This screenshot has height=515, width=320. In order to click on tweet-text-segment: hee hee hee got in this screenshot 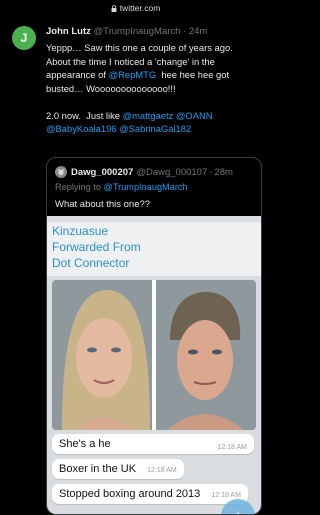, I will do `click(193, 74)`.